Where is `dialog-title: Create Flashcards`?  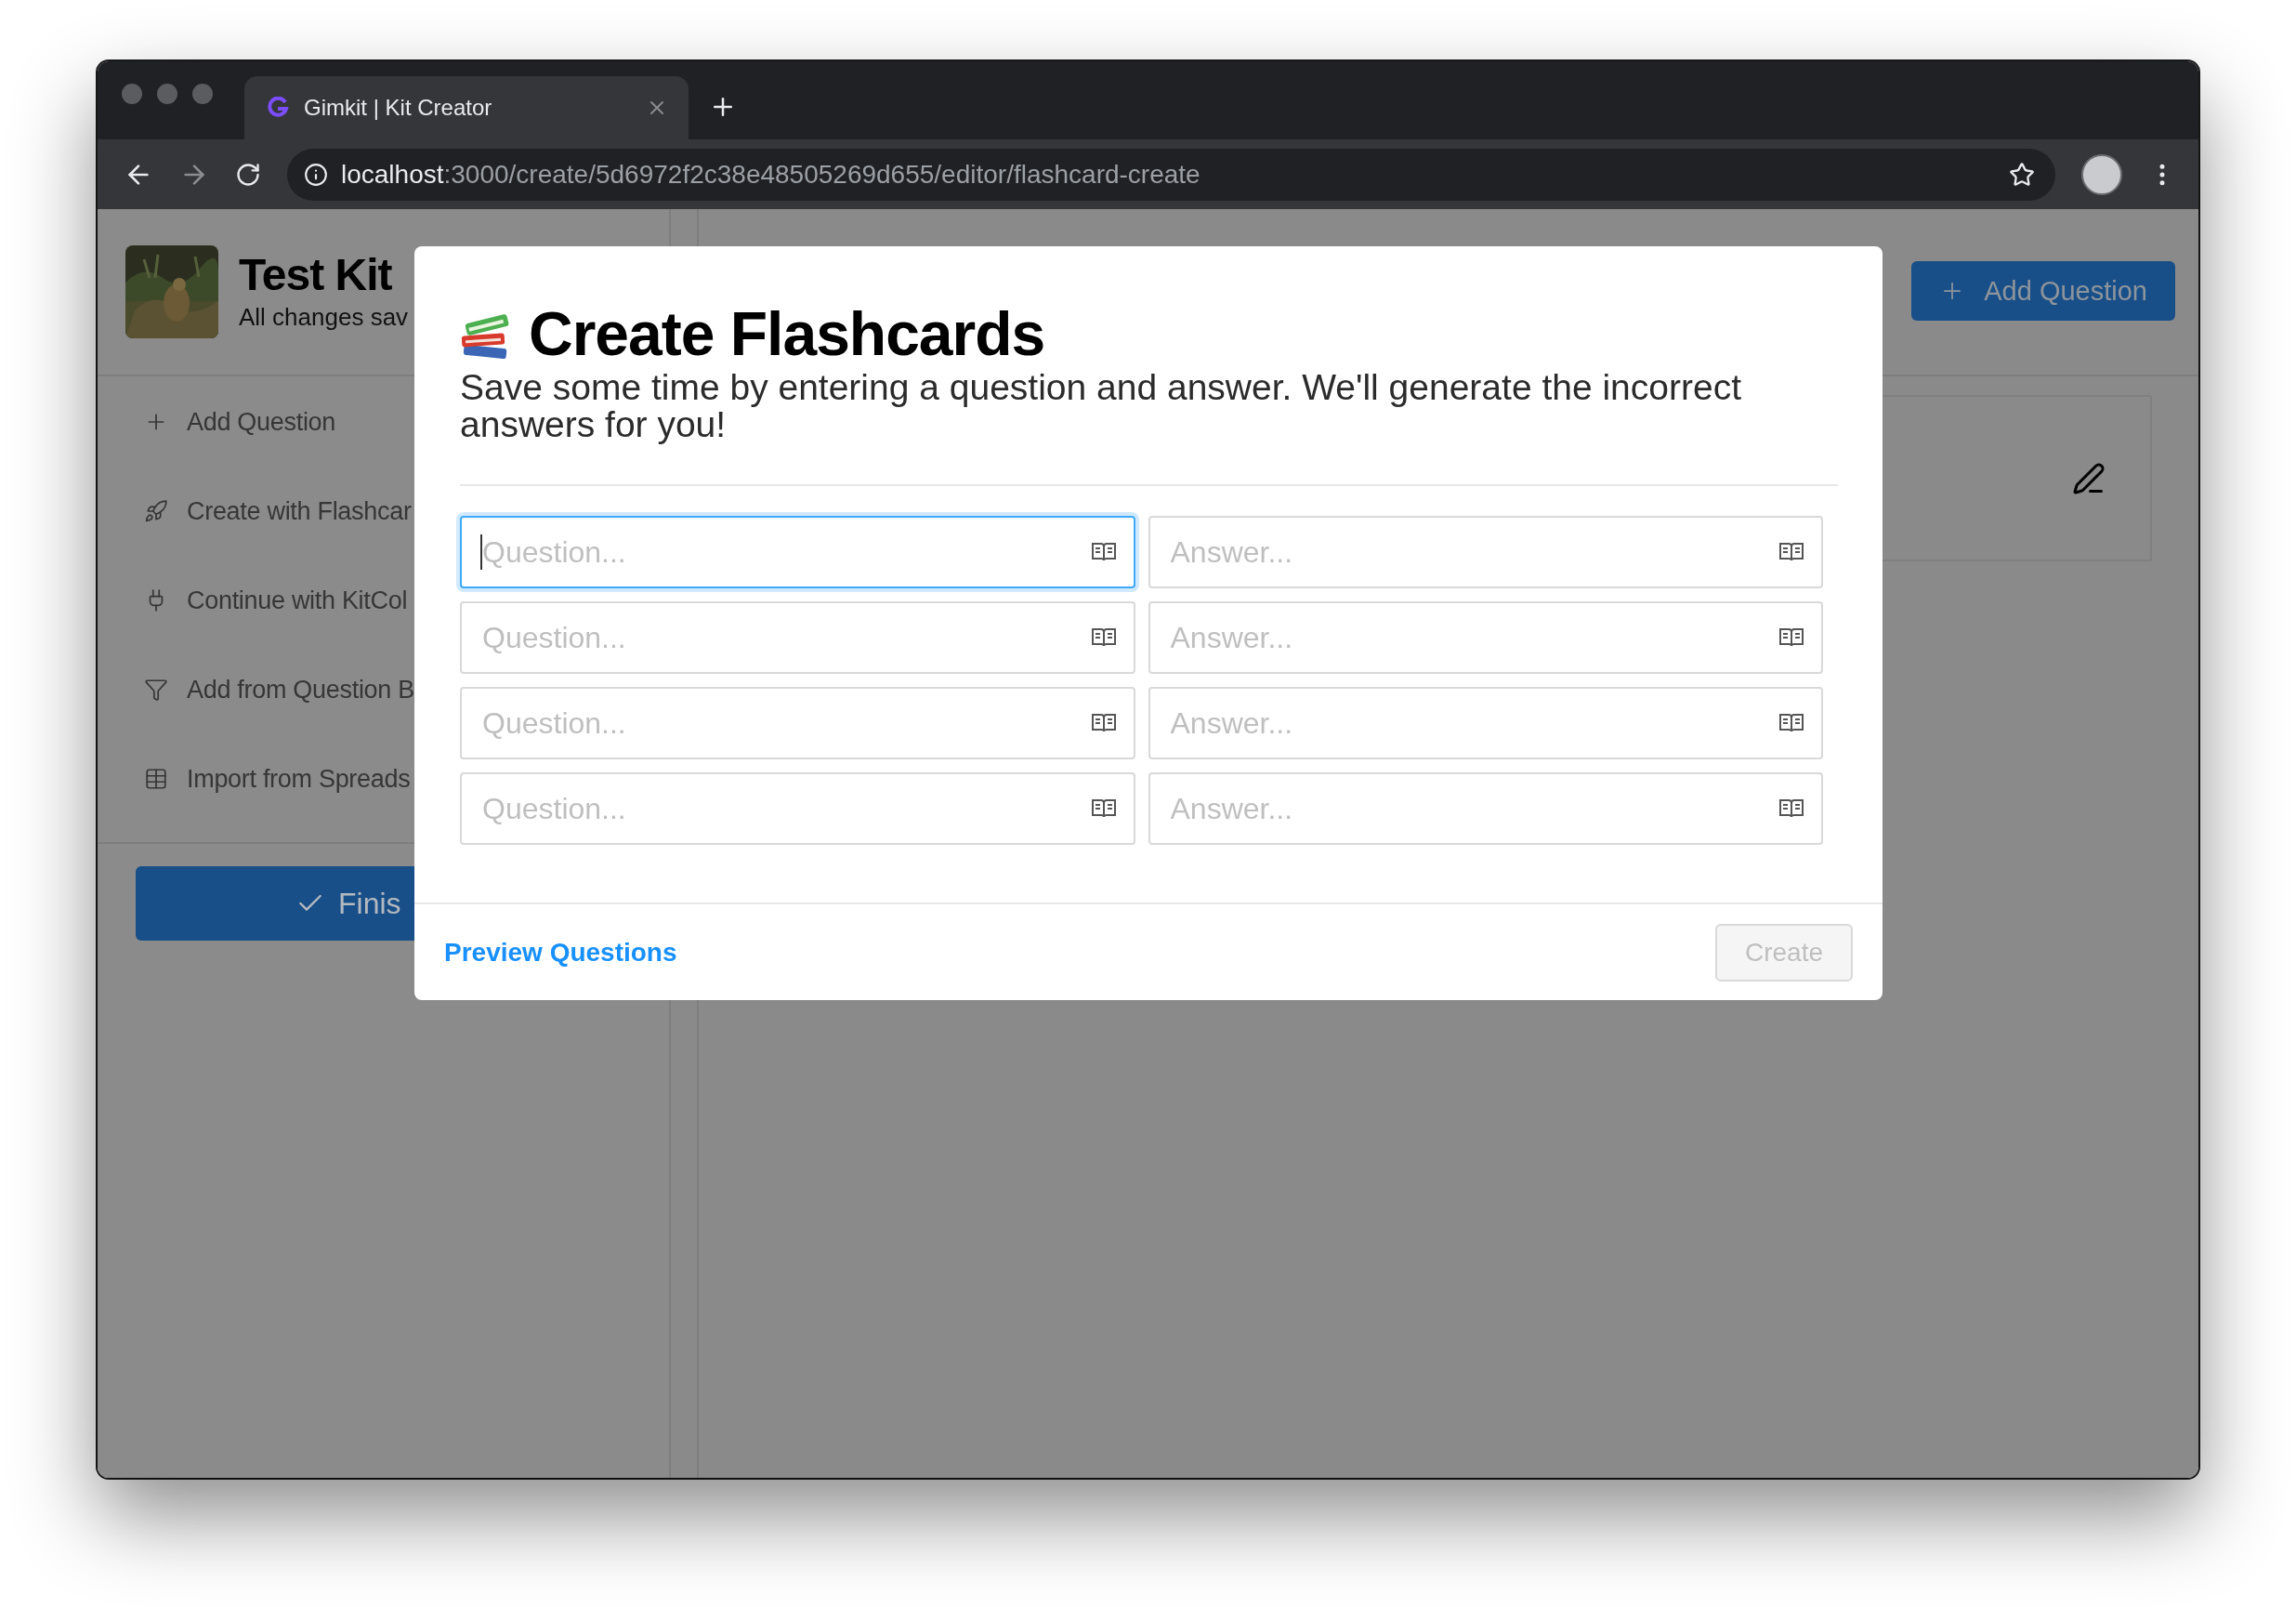
dialog-title: Create Flashcards is located at coordinates (787, 333).